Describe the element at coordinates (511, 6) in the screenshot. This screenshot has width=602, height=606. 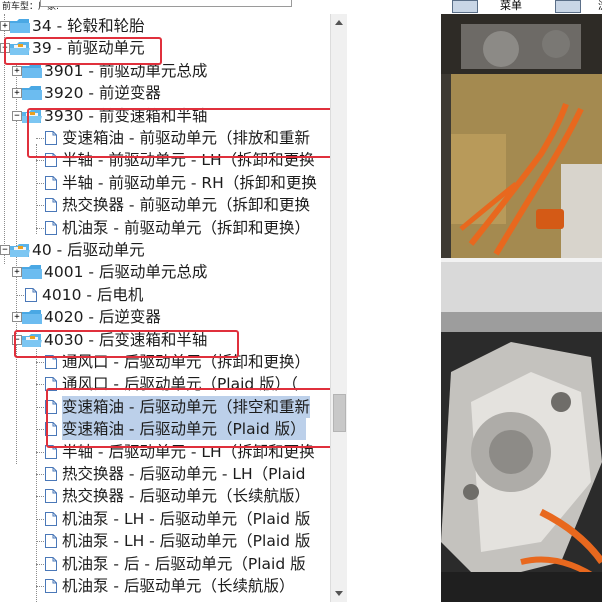
I see `toolbar-menu-label: 菜单` at that location.